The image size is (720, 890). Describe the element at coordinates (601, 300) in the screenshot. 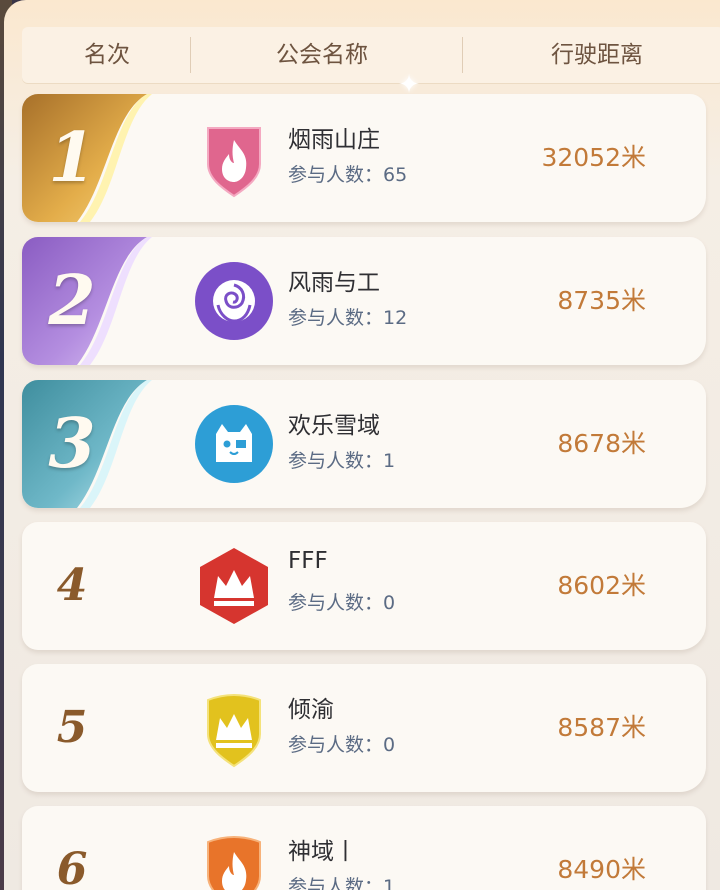

I see `distance-value: 8735米` at that location.